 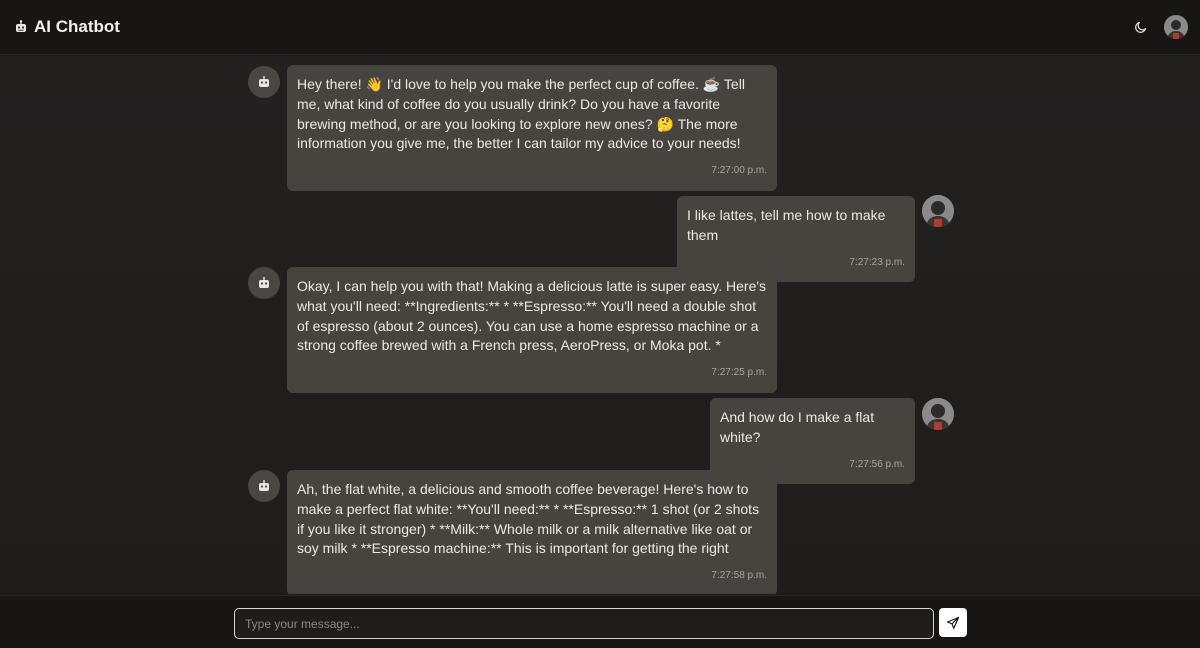 I want to click on message-timestamp: 7:27:00 p.m., so click(x=739, y=171).